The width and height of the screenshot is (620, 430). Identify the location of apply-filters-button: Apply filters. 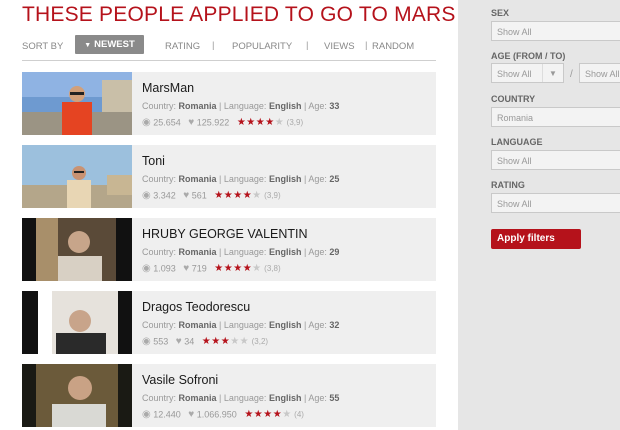
(536, 239).